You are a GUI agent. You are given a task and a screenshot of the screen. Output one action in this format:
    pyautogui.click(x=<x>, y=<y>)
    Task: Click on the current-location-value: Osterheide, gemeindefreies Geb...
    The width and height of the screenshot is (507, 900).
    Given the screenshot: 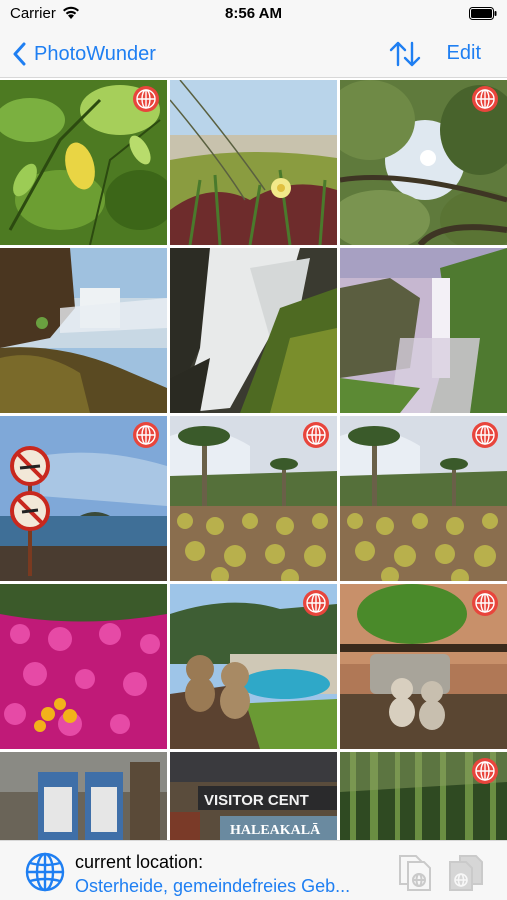 What is the action you would take?
    pyautogui.click(x=235, y=886)
    